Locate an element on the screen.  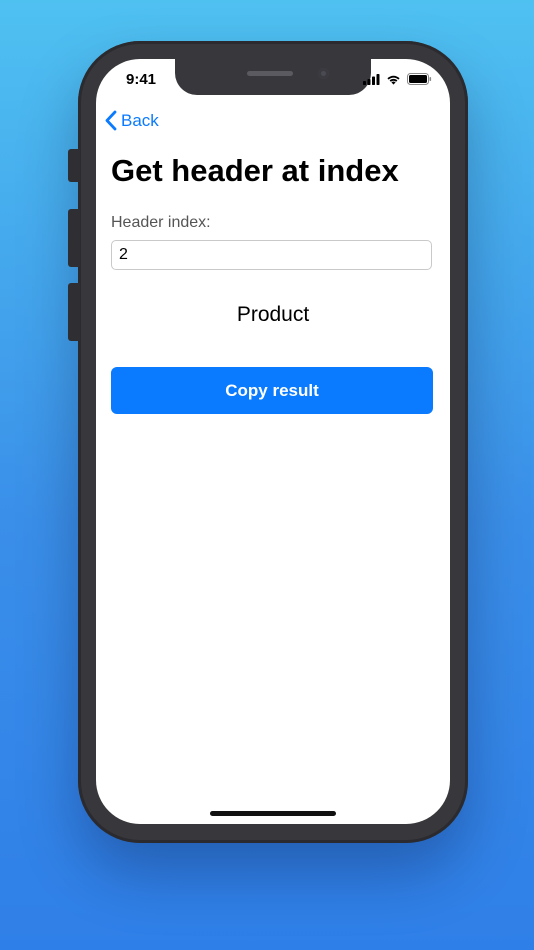
result-text: Product is located at coordinates (273, 314).